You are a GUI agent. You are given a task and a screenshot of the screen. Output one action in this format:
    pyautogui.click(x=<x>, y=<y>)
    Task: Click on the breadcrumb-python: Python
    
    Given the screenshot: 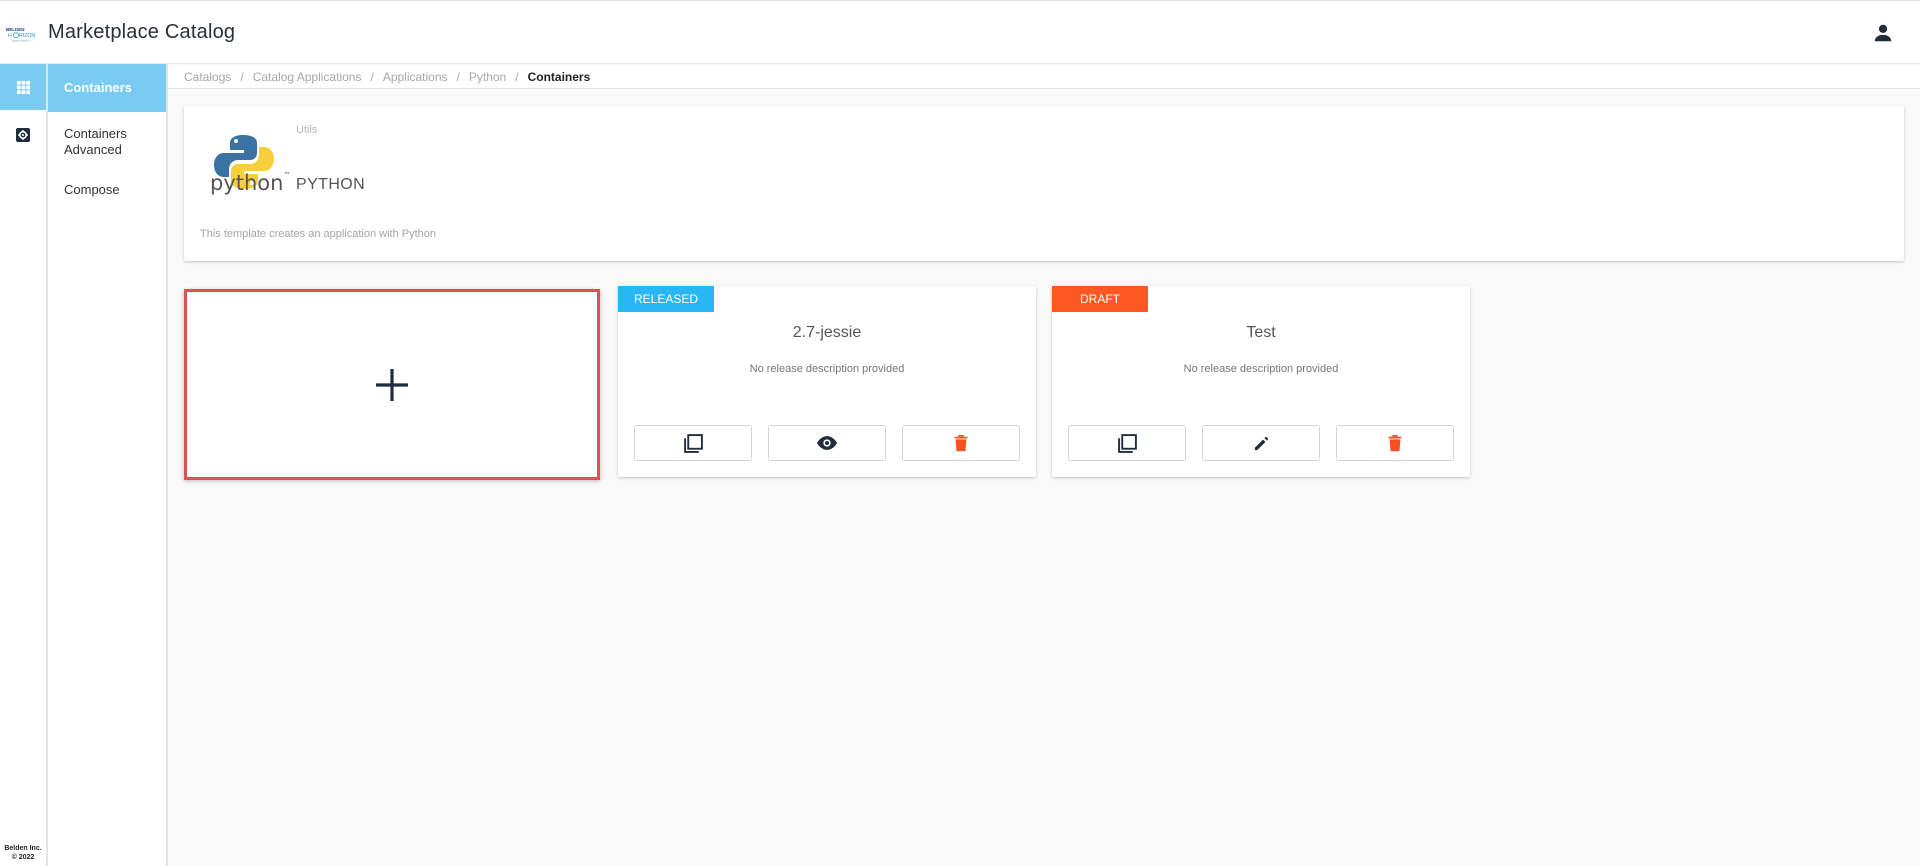 What is the action you would take?
    pyautogui.click(x=487, y=77)
    